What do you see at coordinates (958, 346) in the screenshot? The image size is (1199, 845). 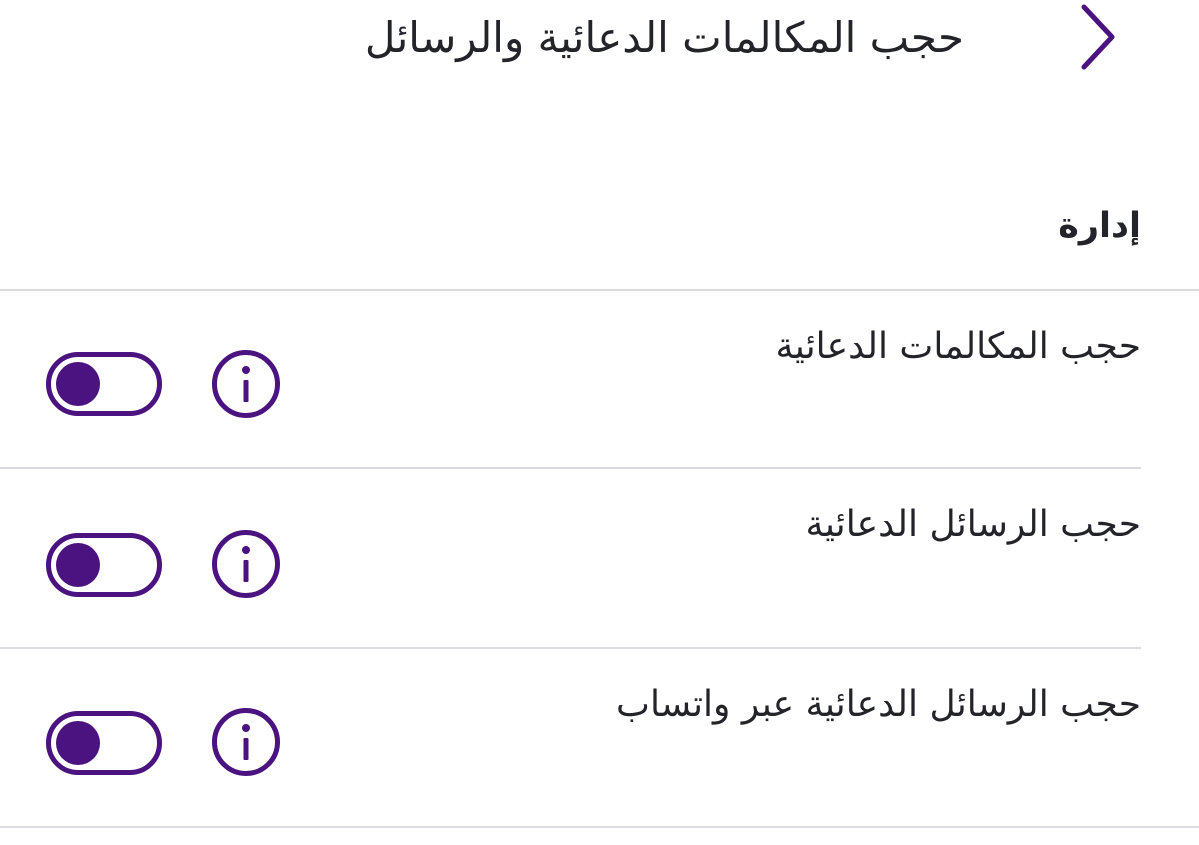 I see `setting-label: حجب المكالمات الدعائية` at bounding box center [958, 346].